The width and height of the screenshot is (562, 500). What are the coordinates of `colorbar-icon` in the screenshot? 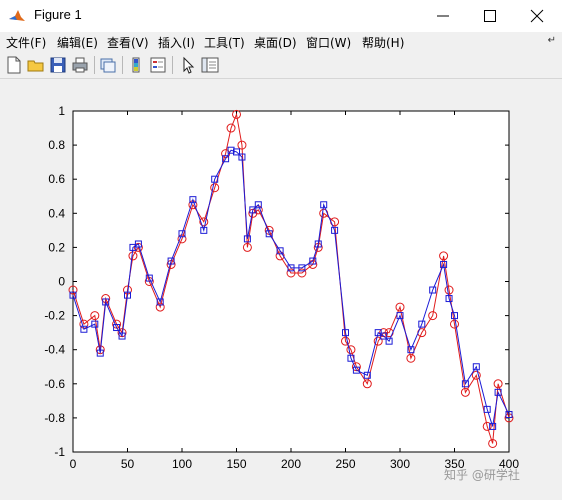 It's located at (136, 65).